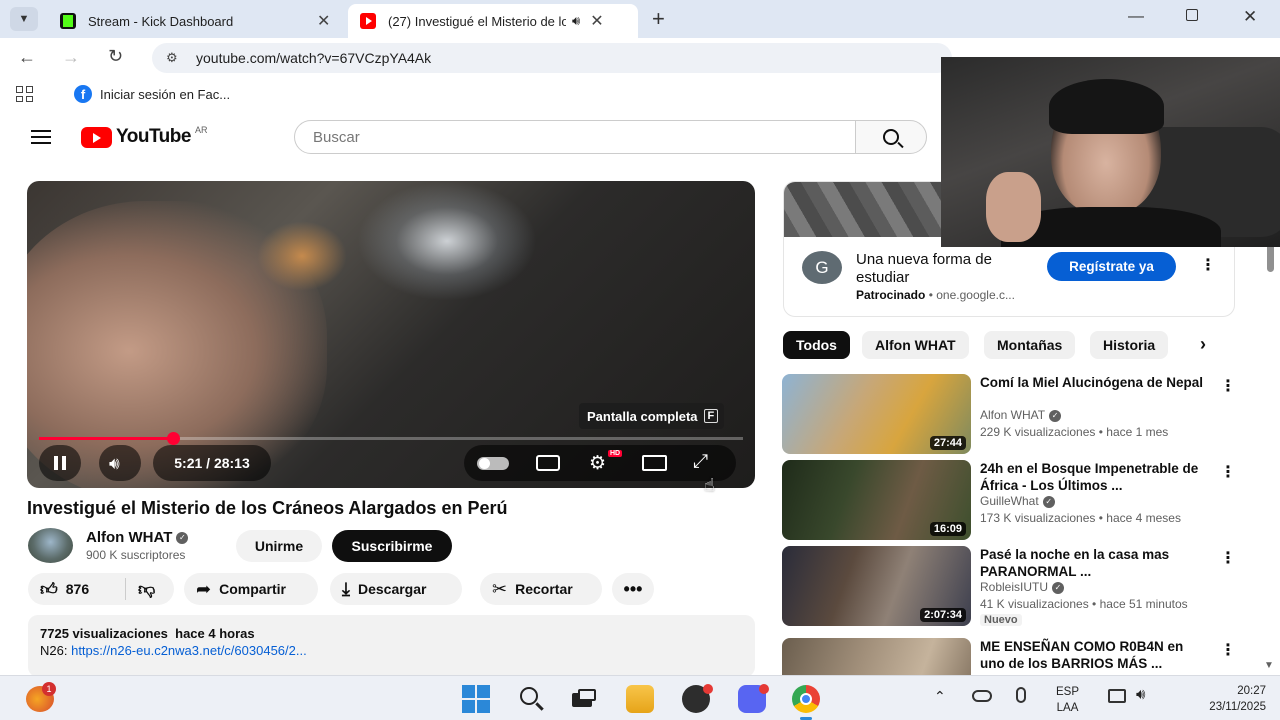 Image resolution: width=1280 pixels, height=720 pixels. What do you see at coordinates (816, 345) in the screenshot?
I see `chip-todos: Todos` at bounding box center [816, 345].